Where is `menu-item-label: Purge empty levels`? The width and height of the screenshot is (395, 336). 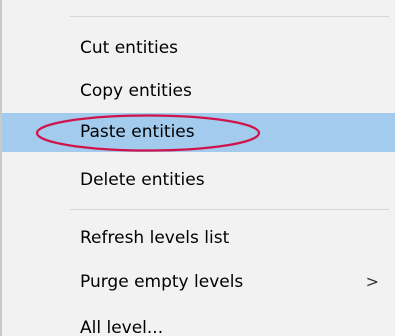
menu-item-label: Purge empty levels is located at coordinates (162, 282).